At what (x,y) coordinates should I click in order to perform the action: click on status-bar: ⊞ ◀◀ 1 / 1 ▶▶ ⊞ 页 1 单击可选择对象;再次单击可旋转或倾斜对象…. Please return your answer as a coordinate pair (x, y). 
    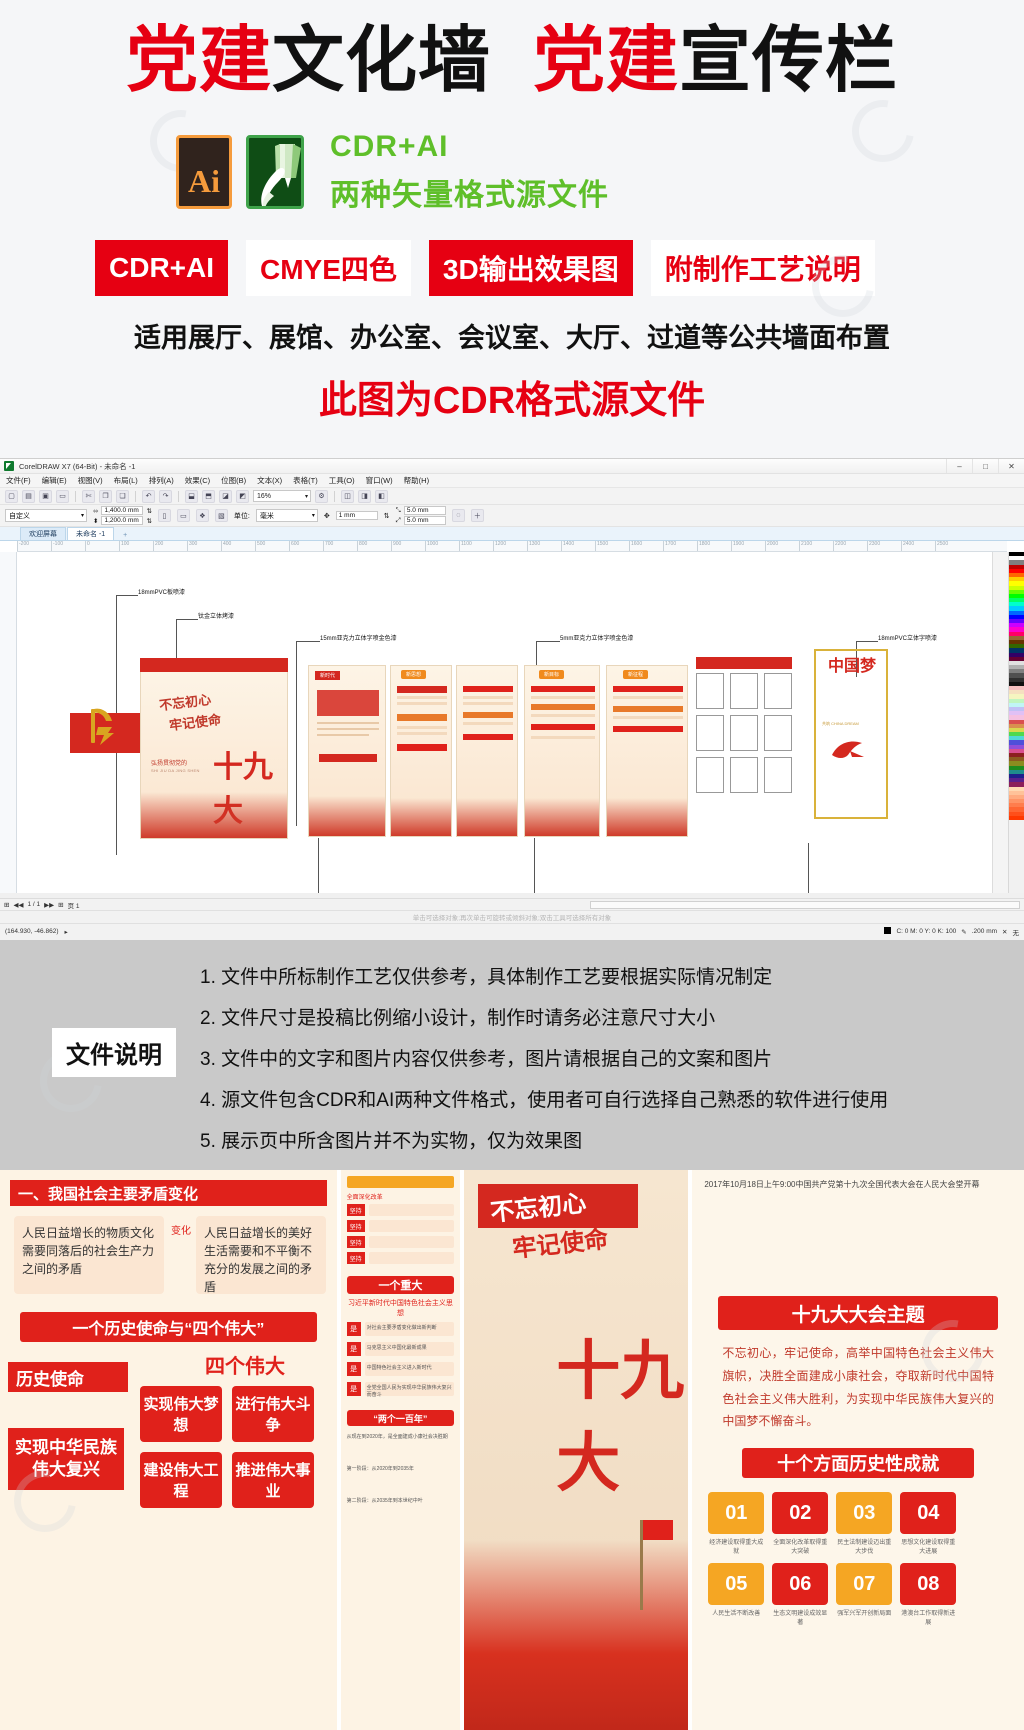
    Looking at the image, I should click on (512, 919).